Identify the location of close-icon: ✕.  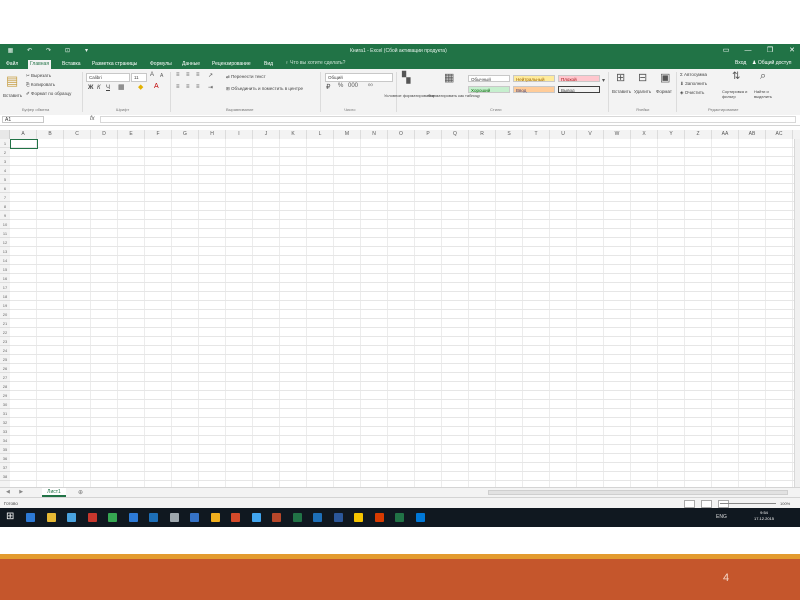
(792, 51).